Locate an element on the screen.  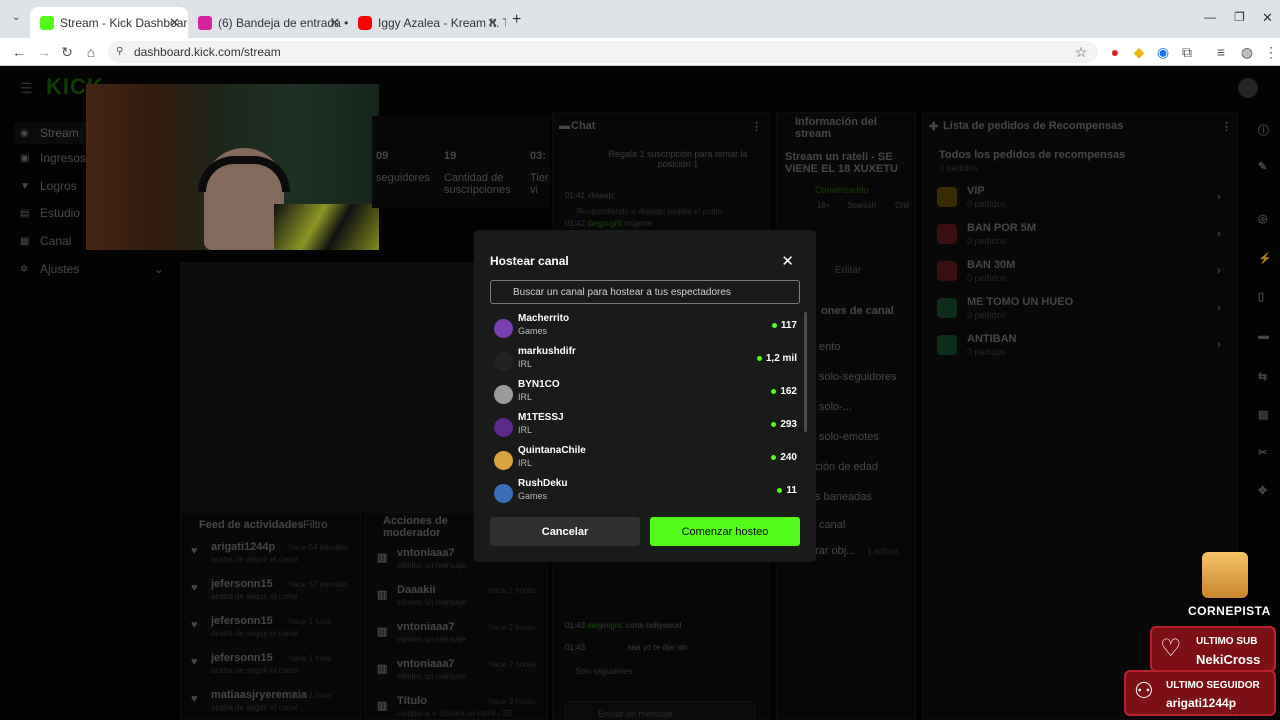
new-tab-icon: + is located at coordinates (516, 20).